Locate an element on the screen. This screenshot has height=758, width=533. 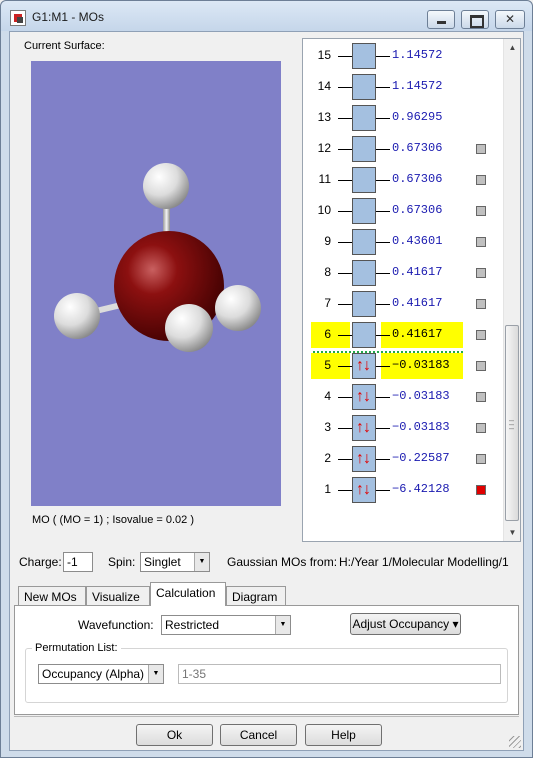
tab-visualize: Visualize is located at coordinates (118, 596).